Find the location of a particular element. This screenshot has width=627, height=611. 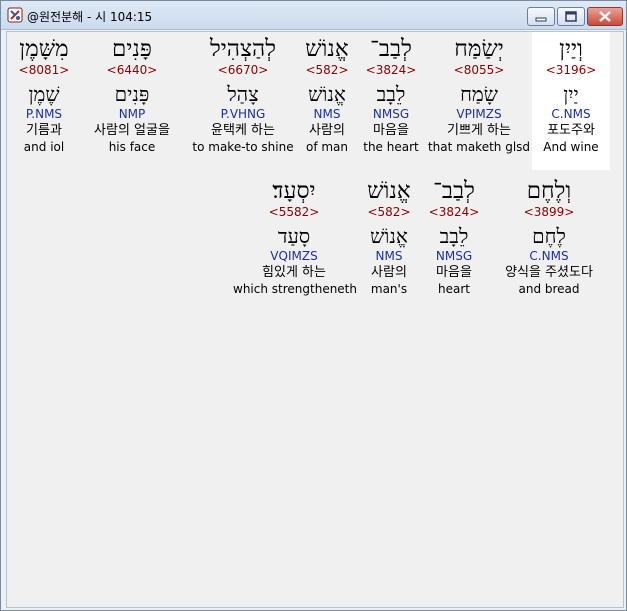

hebrew-word: יִסְעָד׃ is located at coordinates (294, 191).